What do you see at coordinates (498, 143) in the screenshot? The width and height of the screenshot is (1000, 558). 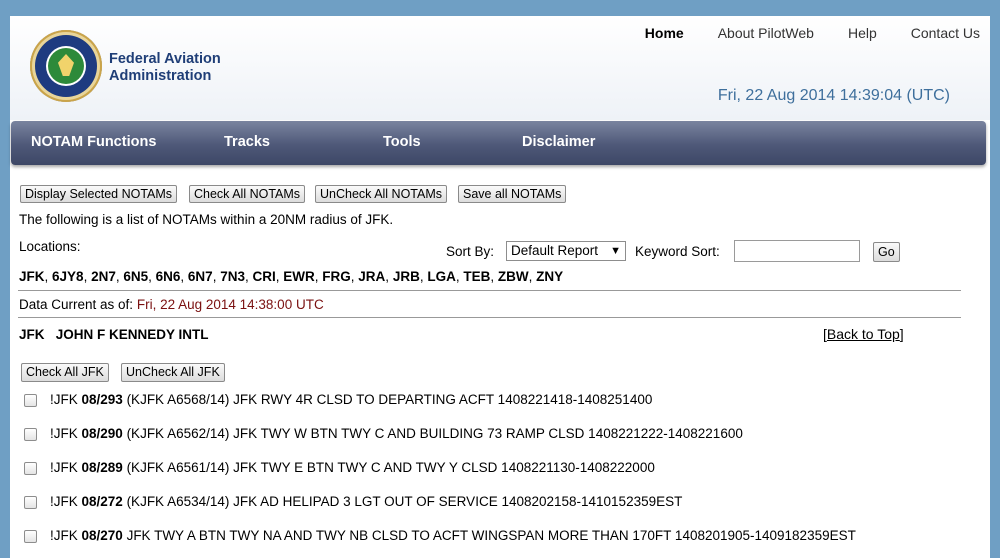 I see `main-menu: NOTAM Functions Tracks Tools Disclaimer` at bounding box center [498, 143].